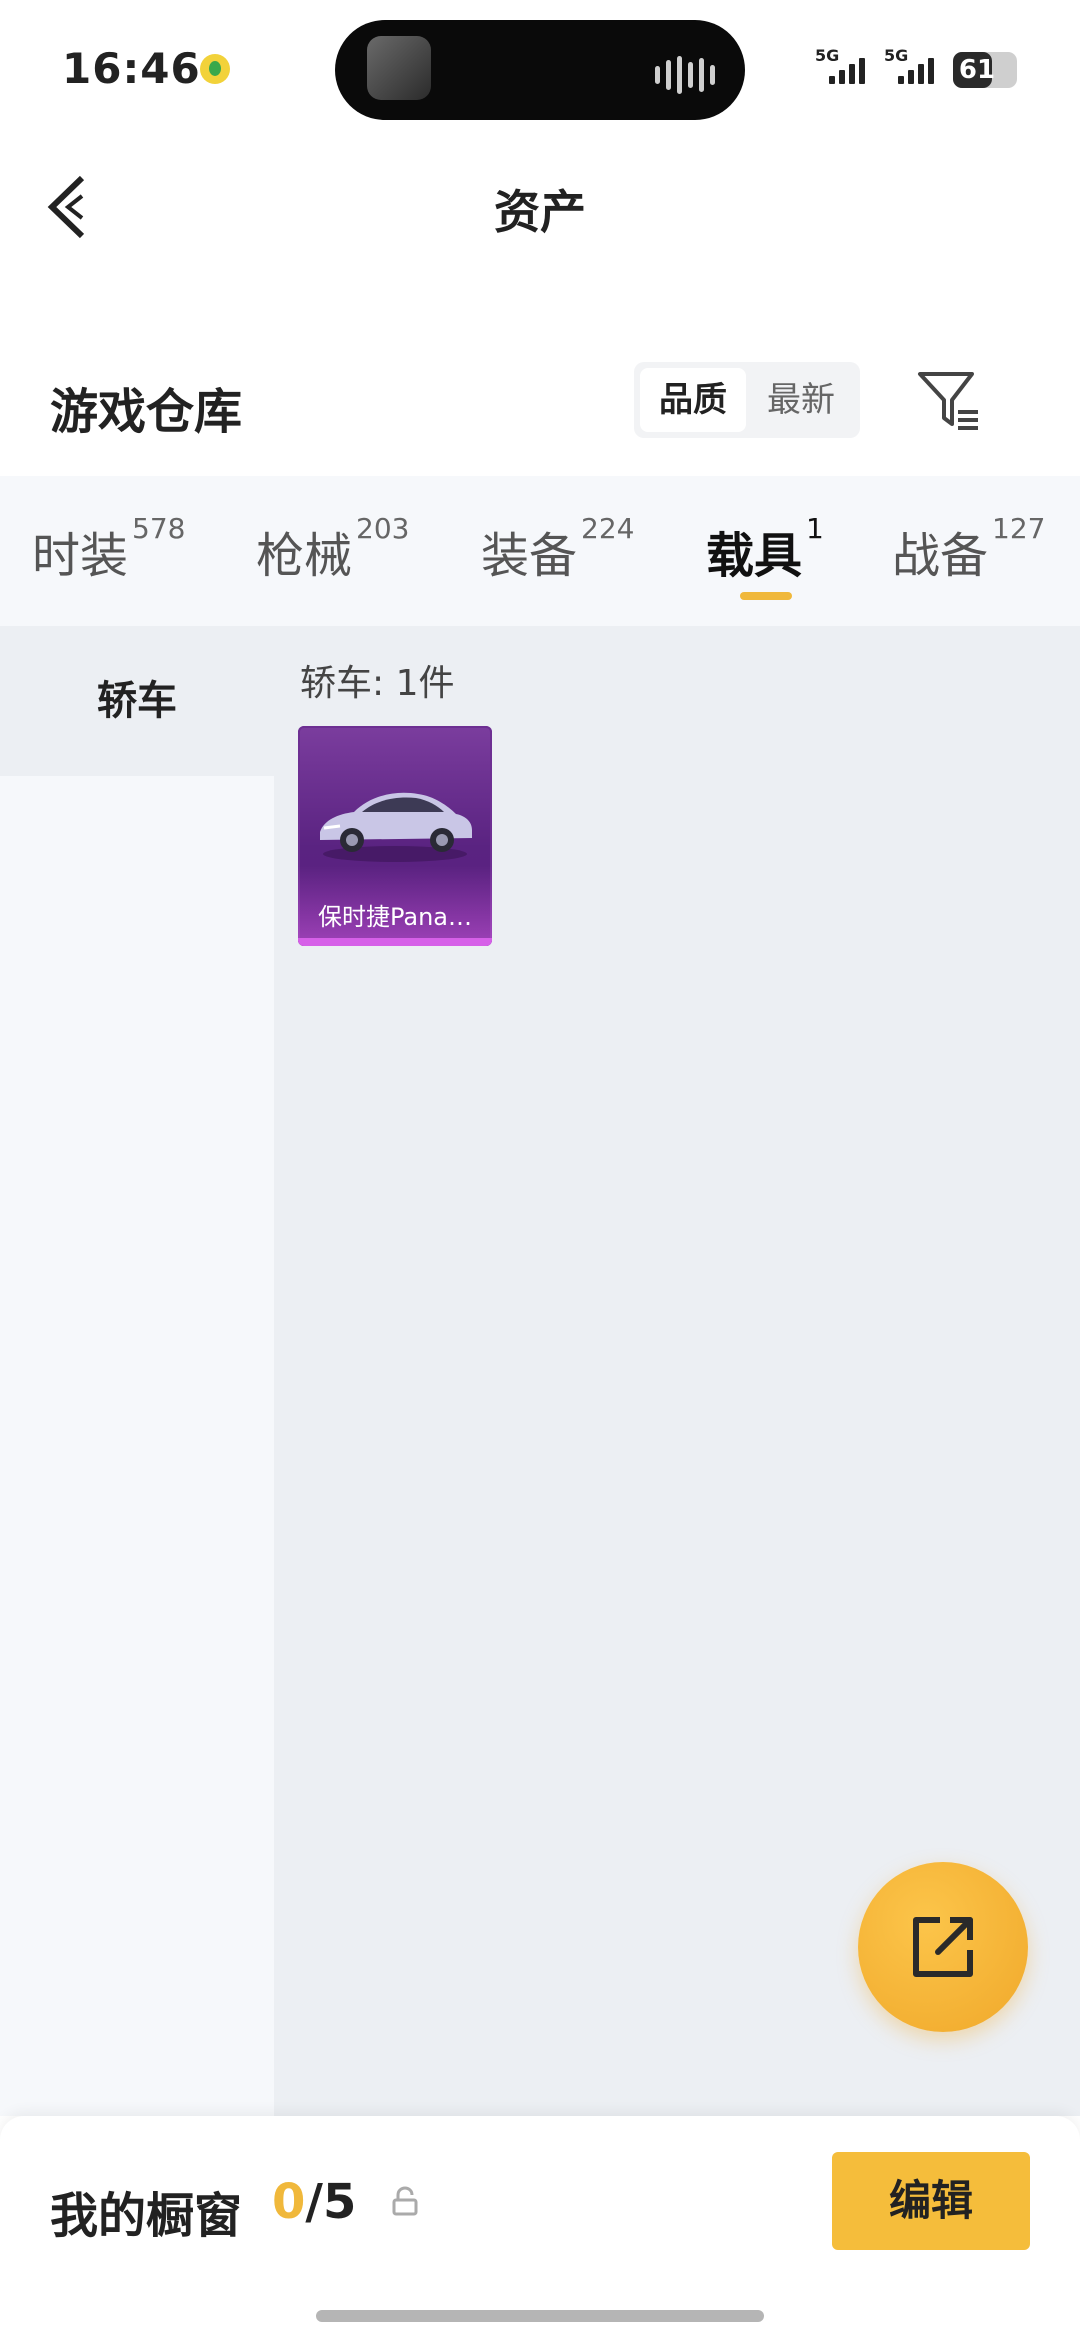  What do you see at coordinates (940, 556) in the screenshot?
I see `tab-label: 战备` at bounding box center [940, 556].